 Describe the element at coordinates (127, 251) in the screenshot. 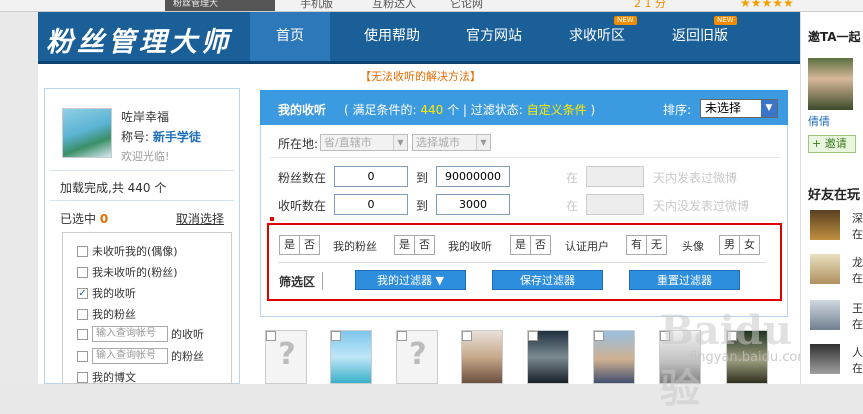

I see `filter-item: 未收听我的(偶像)` at that location.